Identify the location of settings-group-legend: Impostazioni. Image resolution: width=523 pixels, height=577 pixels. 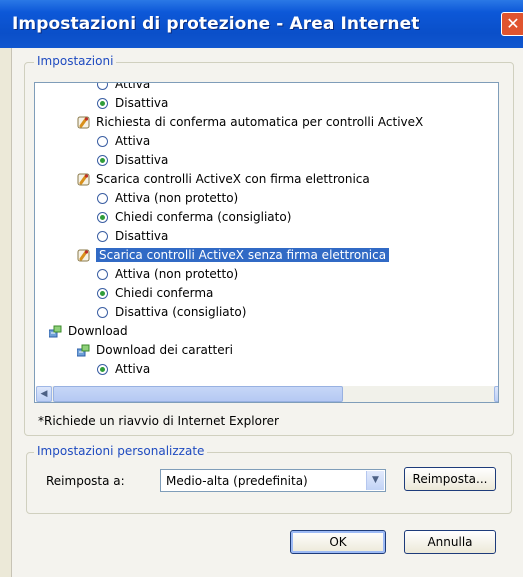
(75, 61).